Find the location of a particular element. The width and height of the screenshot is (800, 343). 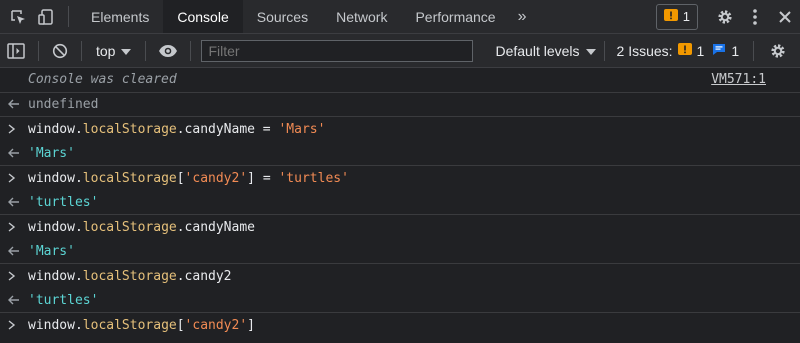

cleared-text: Console was cleared is located at coordinates (102, 80).